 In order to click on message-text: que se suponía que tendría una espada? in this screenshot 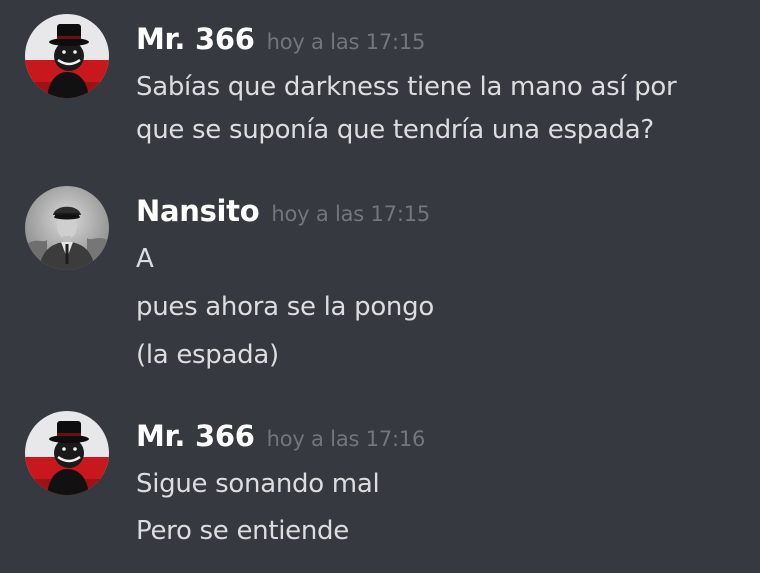, I will do `click(395, 130)`.